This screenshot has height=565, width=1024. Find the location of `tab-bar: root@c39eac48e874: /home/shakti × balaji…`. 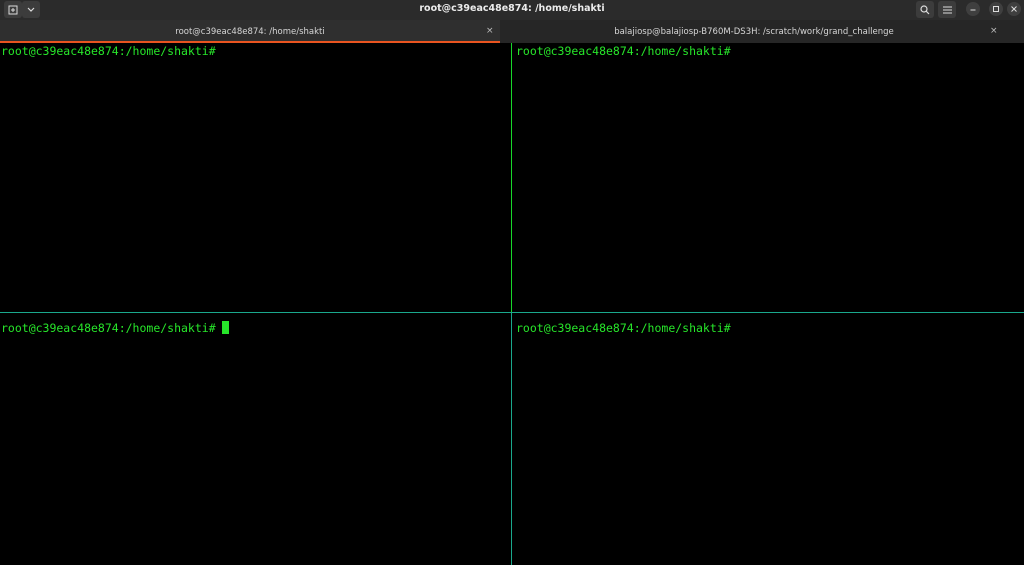

tab-bar: root@c39eac48e874: /home/shakti × balaji… is located at coordinates (512, 31).